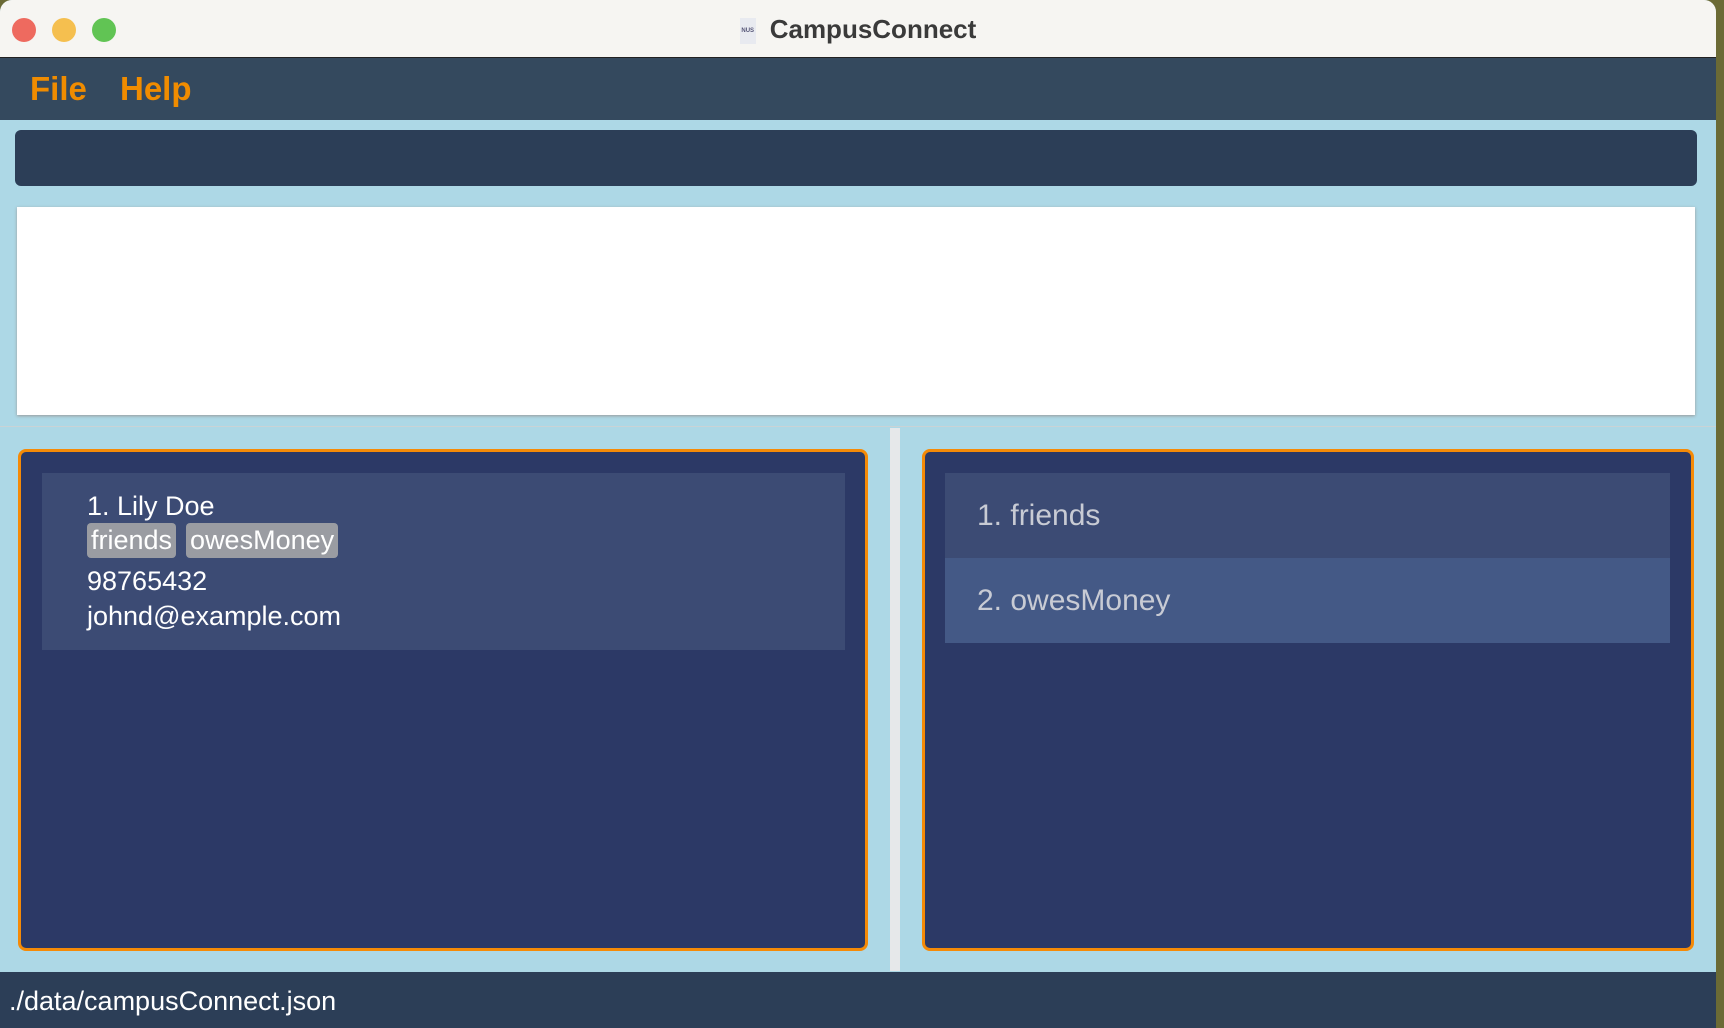 This screenshot has height=1028, width=1724. I want to click on tag-badge: friends, so click(132, 540).